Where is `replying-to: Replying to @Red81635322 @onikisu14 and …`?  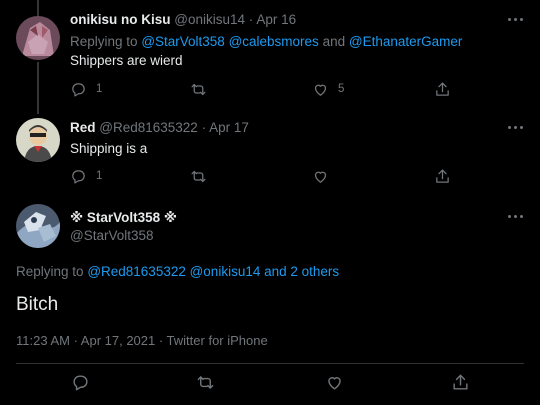 replying-to: Replying to @Red81635322 @onikisu14 and … is located at coordinates (177, 271).